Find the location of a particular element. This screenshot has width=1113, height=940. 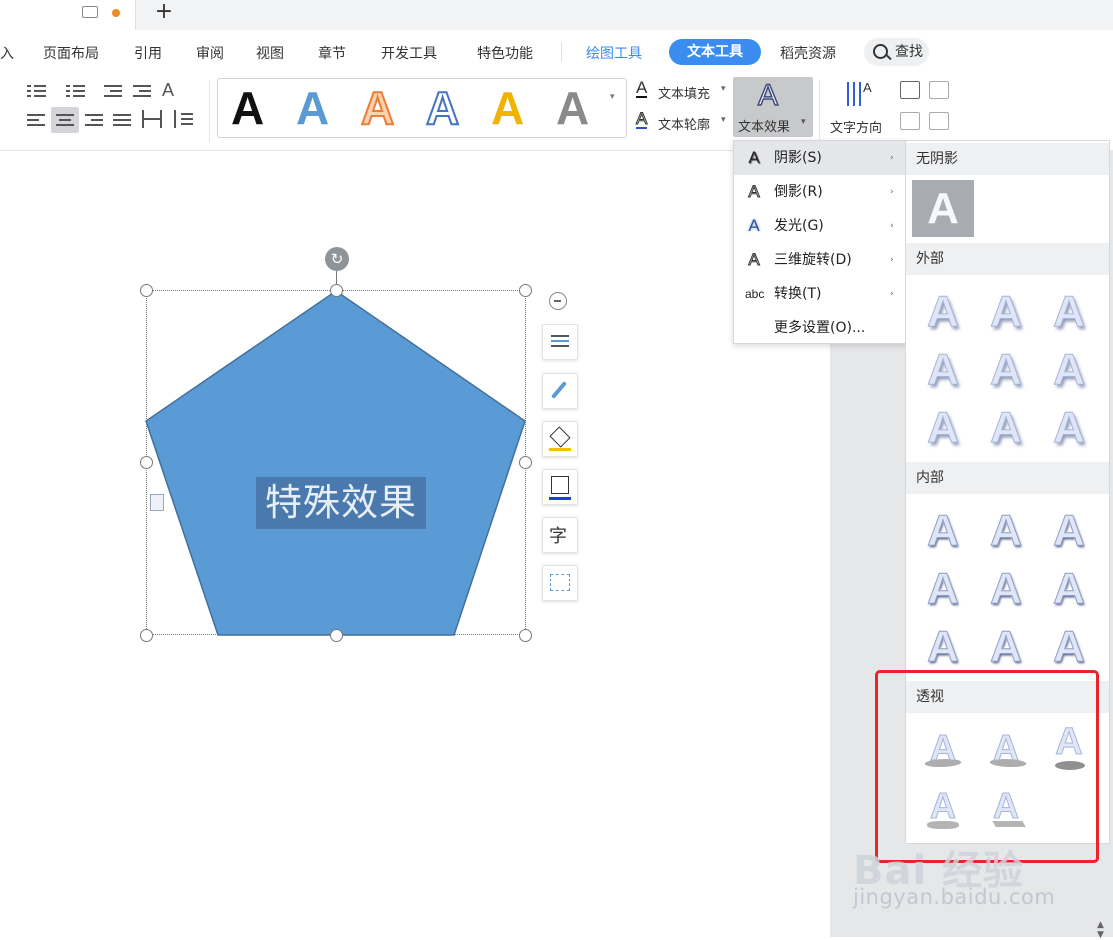

collapse-toolbar-icon is located at coordinates (558, 301).